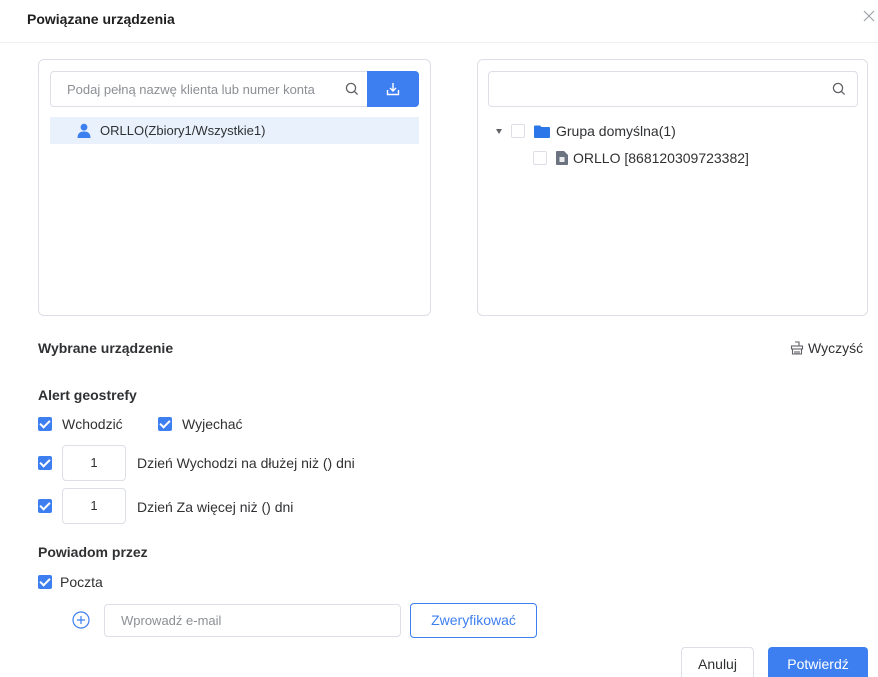 The image size is (878, 677). I want to click on import-icon, so click(393, 89).